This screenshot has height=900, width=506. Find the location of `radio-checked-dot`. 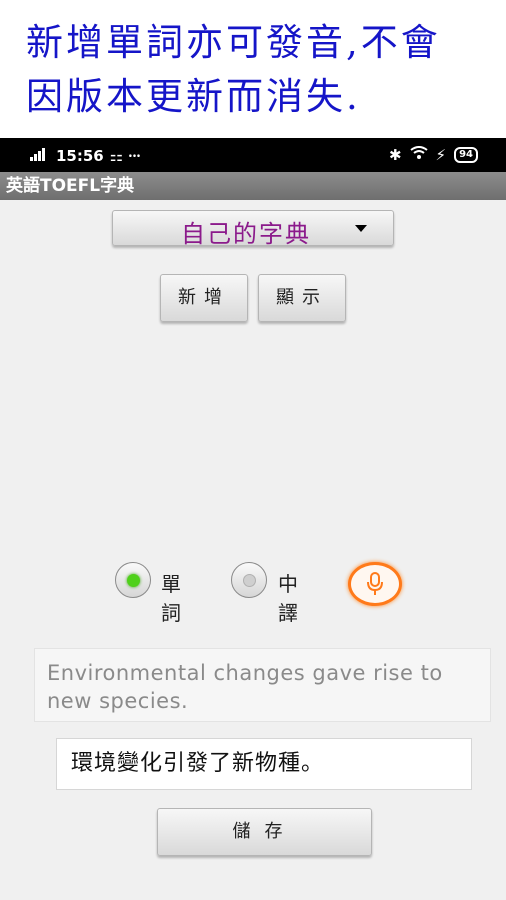

radio-checked-dot is located at coordinates (133, 580).